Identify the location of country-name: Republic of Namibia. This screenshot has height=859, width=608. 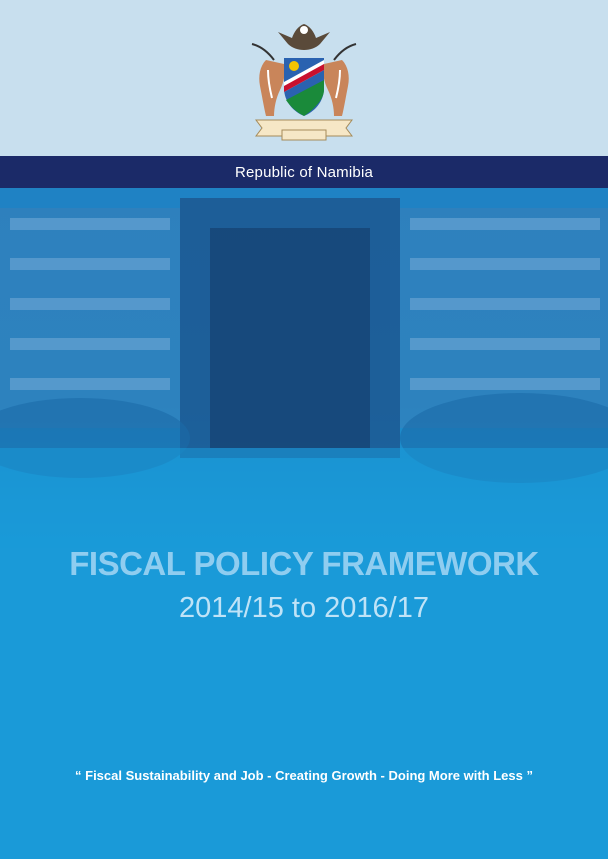
(304, 172).